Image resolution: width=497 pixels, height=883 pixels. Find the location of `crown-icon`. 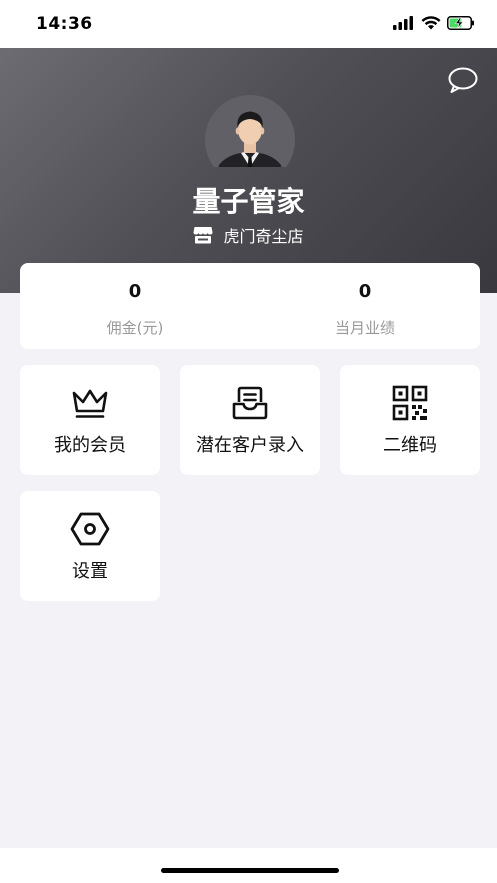

crown-icon is located at coordinates (90, 403).